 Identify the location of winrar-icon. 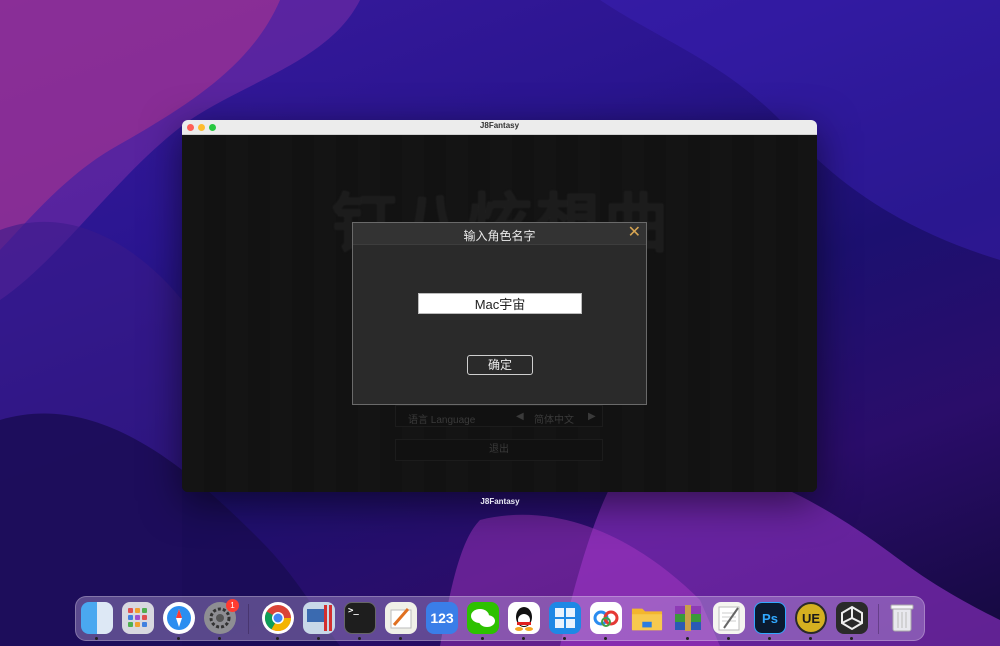
(688, 618).